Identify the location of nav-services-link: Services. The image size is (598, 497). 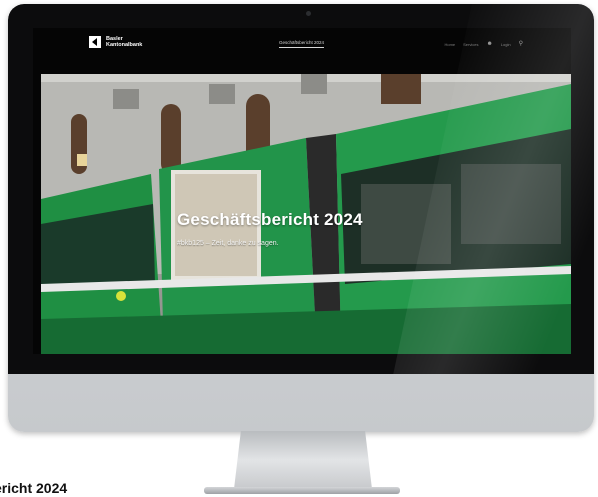
(470, 44).